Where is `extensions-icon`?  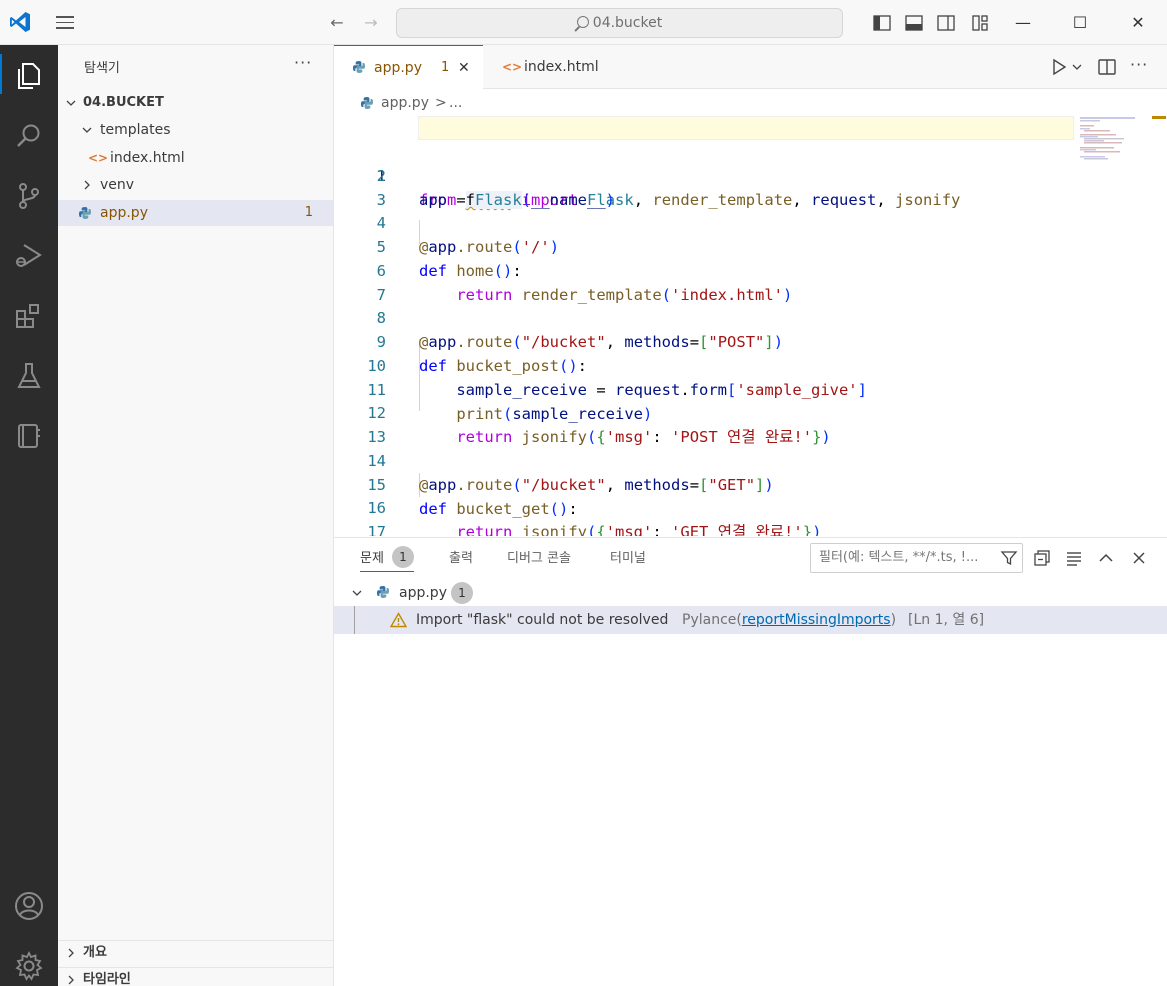
extensions-icon is located at coordinates (27, 316).